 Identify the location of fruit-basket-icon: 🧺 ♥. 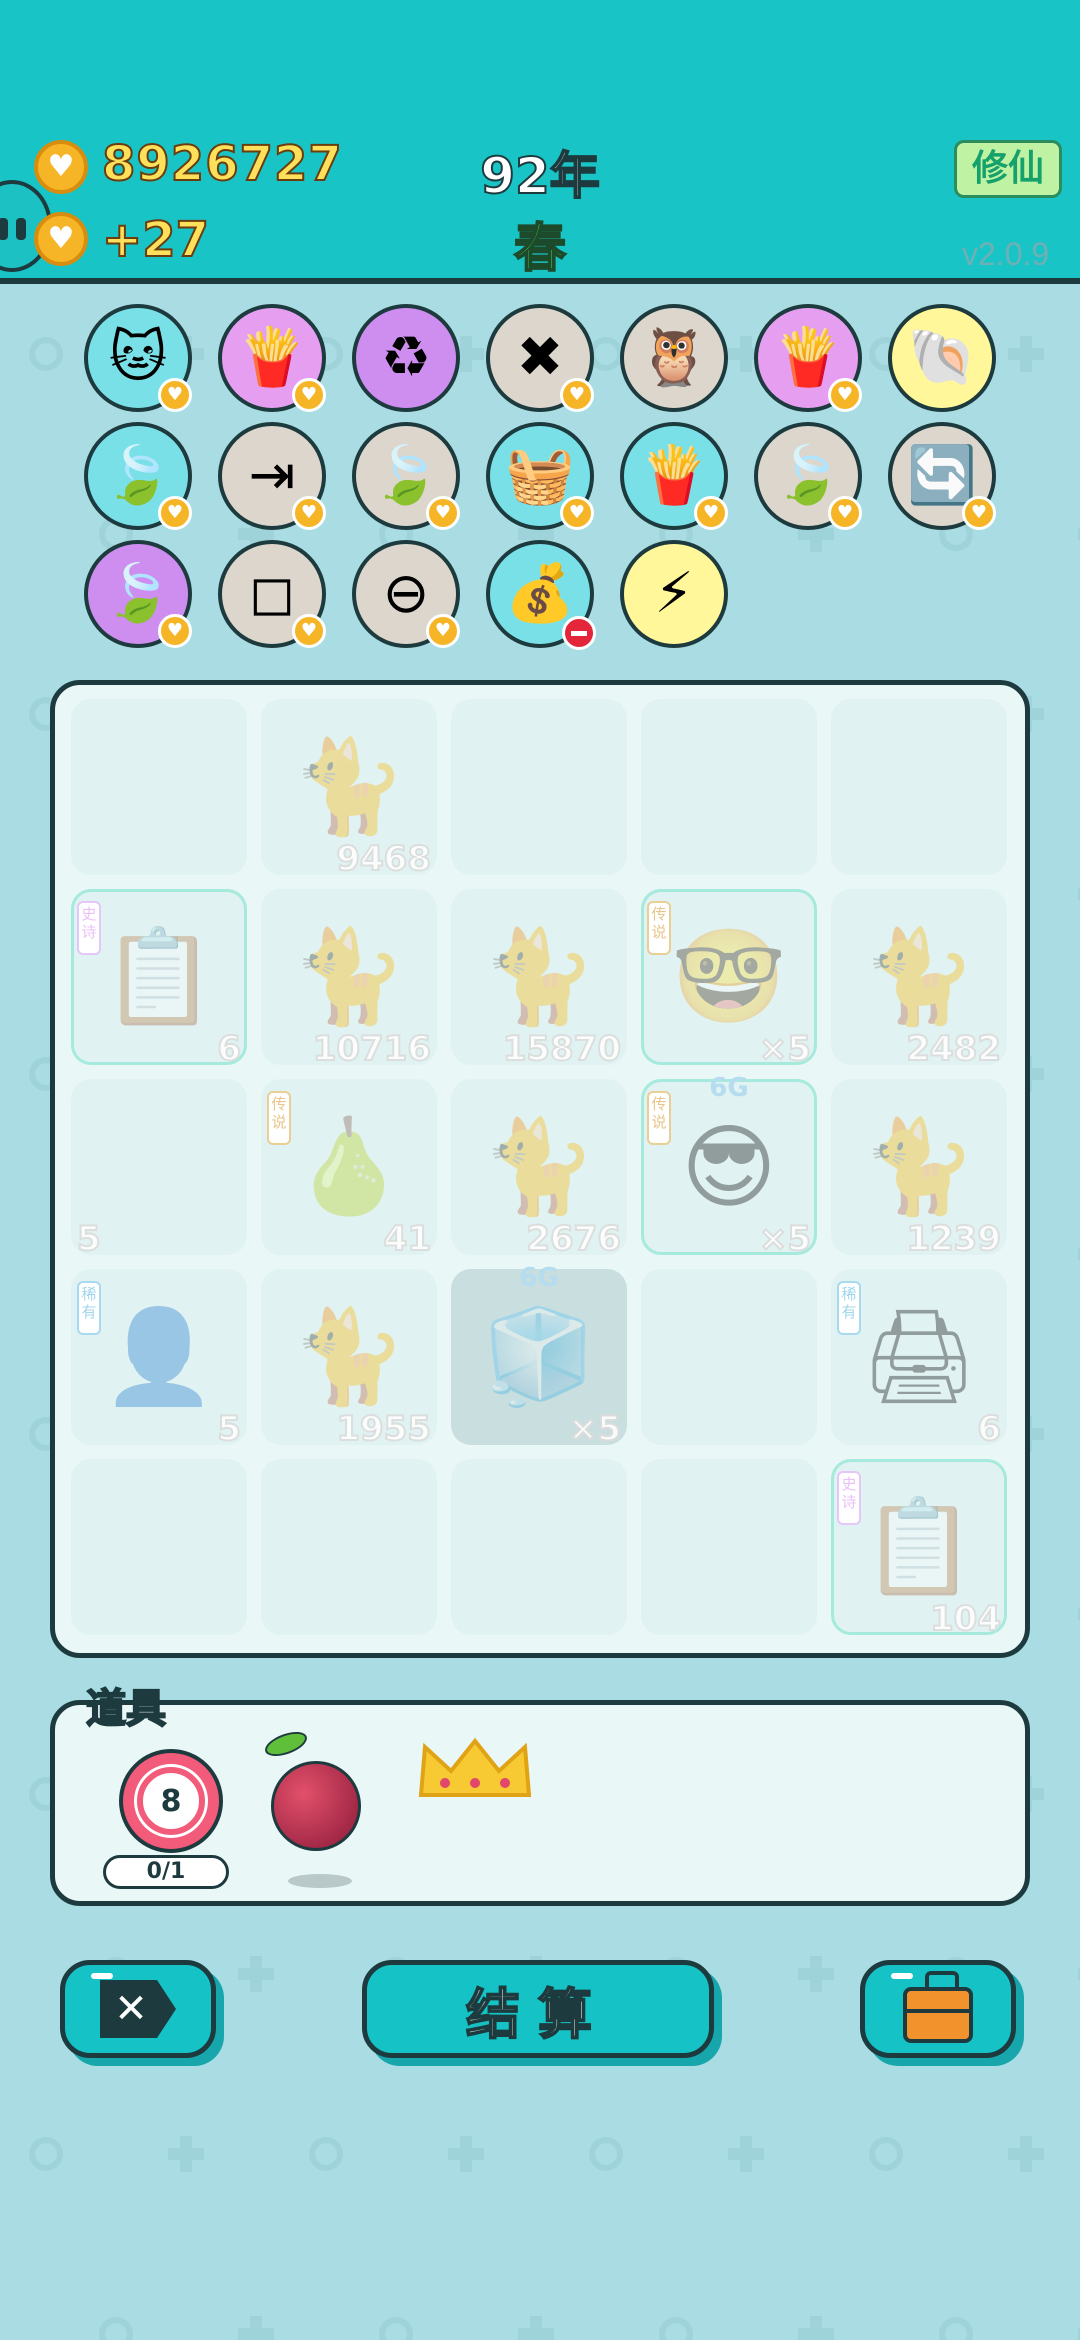
(540, 476).